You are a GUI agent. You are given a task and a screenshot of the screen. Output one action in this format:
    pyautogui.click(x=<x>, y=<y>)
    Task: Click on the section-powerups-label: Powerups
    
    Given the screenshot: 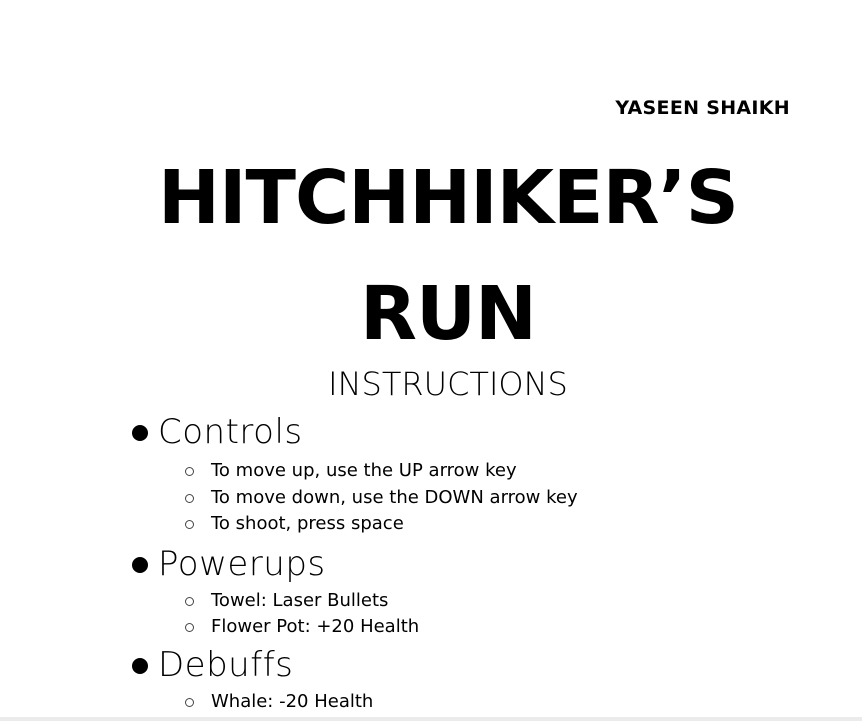 What is the action you would take?
    pyautogui.click(x=242, y=563)
    